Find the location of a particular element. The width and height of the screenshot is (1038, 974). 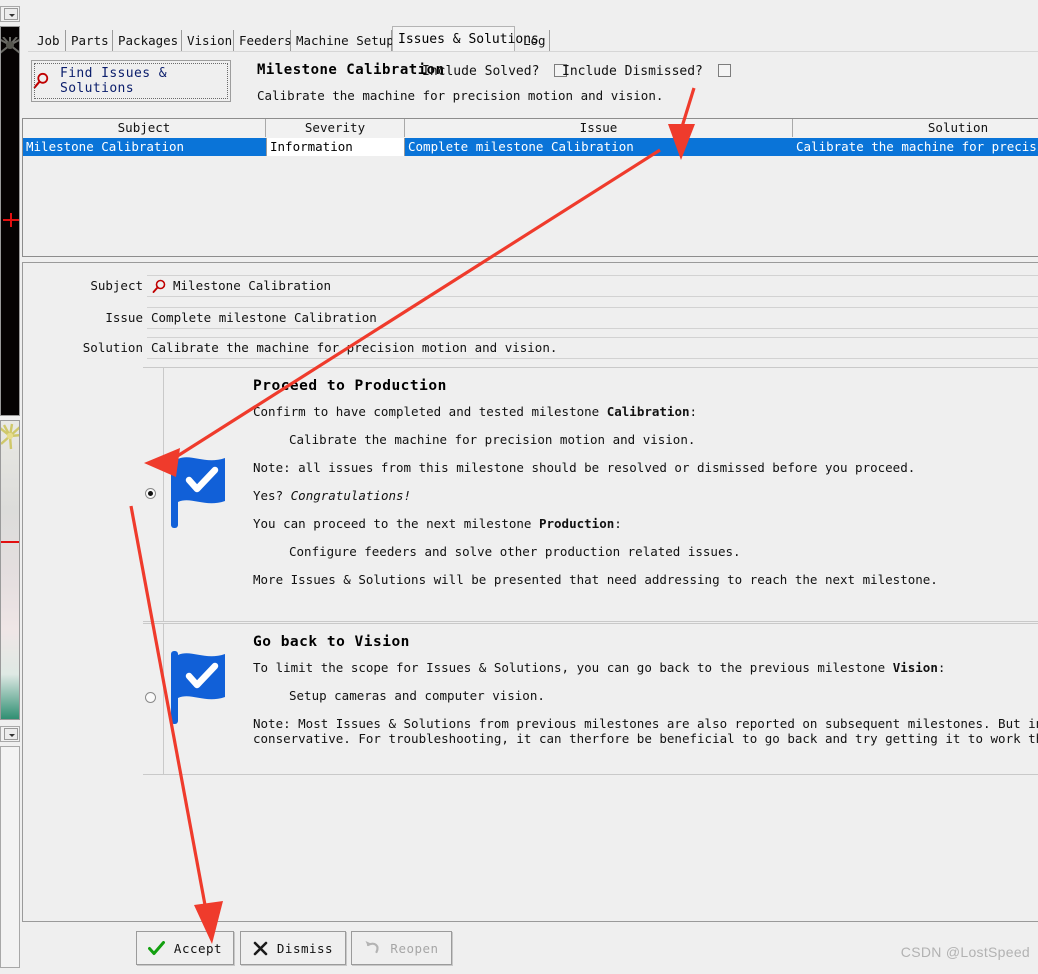

include-dismissed-checkbox: Include Dismissed? is located at coordinates (646, 71).